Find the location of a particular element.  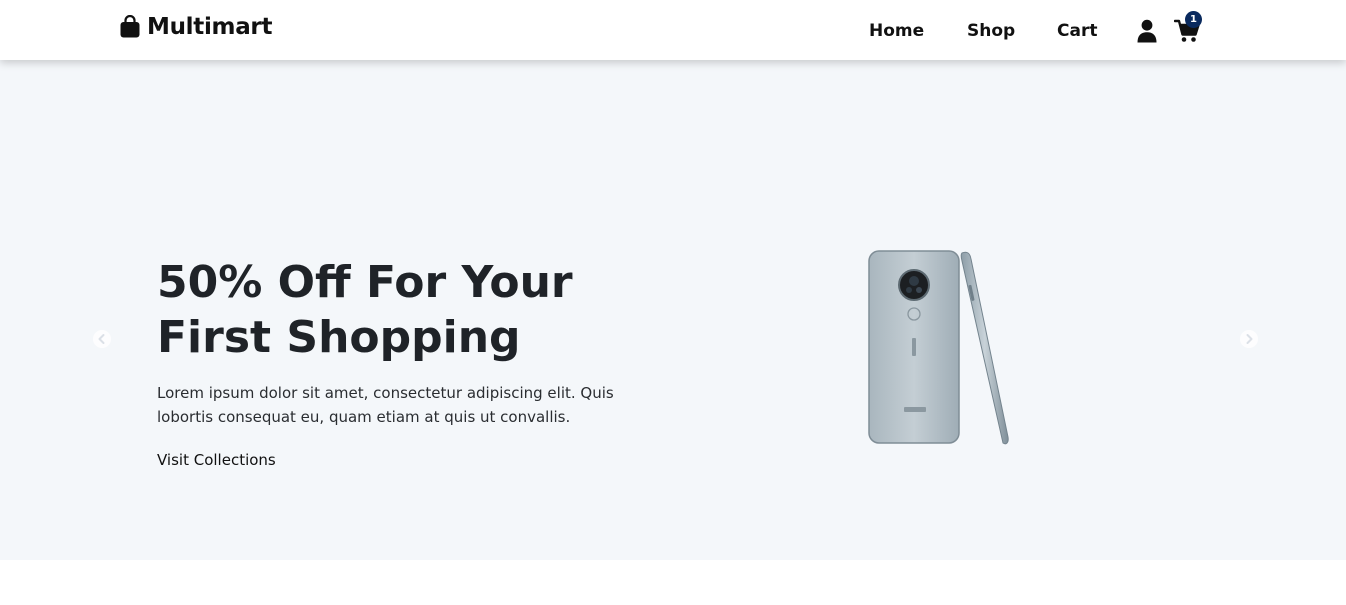

page-content-below is located at coordinates (673, 582).